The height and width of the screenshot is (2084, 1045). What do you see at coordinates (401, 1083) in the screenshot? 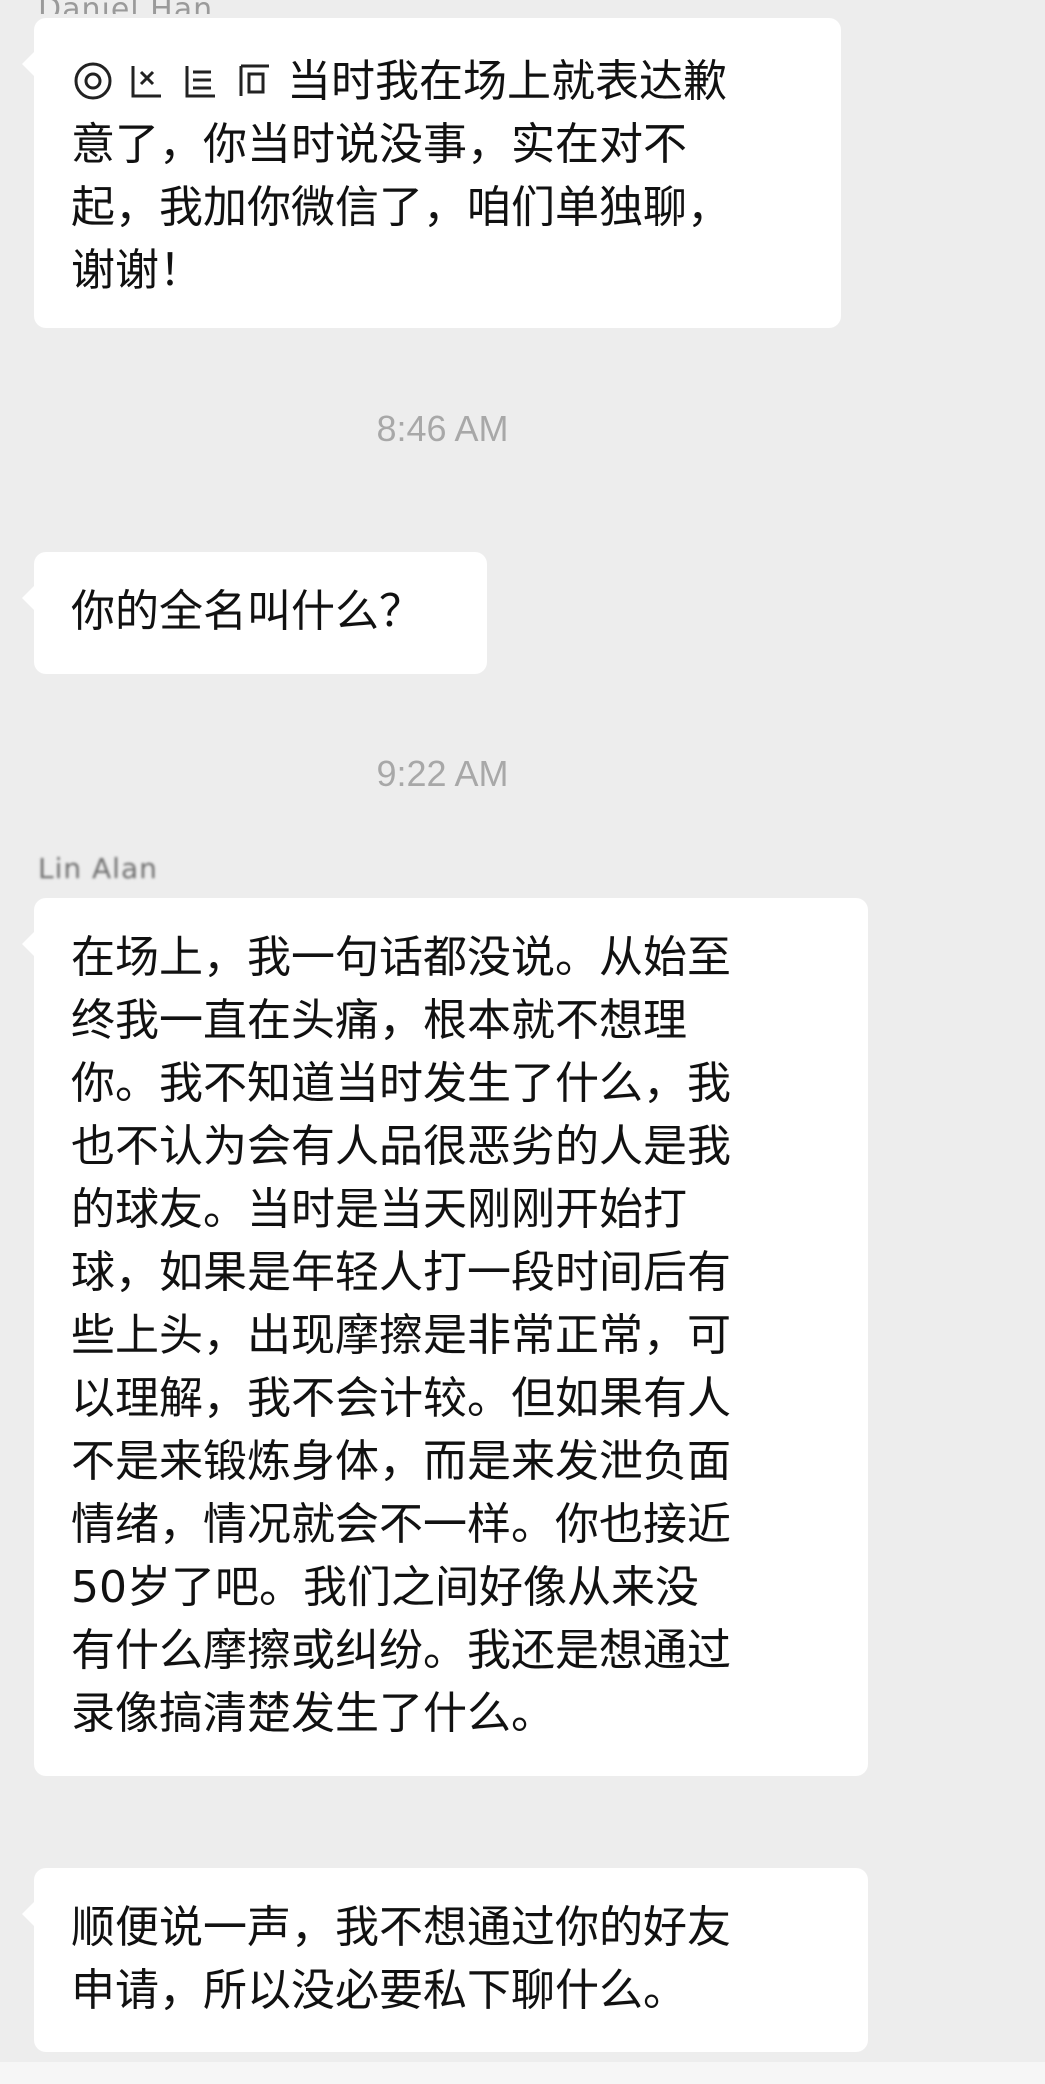
I see `message-line: 你。我不知道当时发生了什么，我` at bounding box center [401, 1083].